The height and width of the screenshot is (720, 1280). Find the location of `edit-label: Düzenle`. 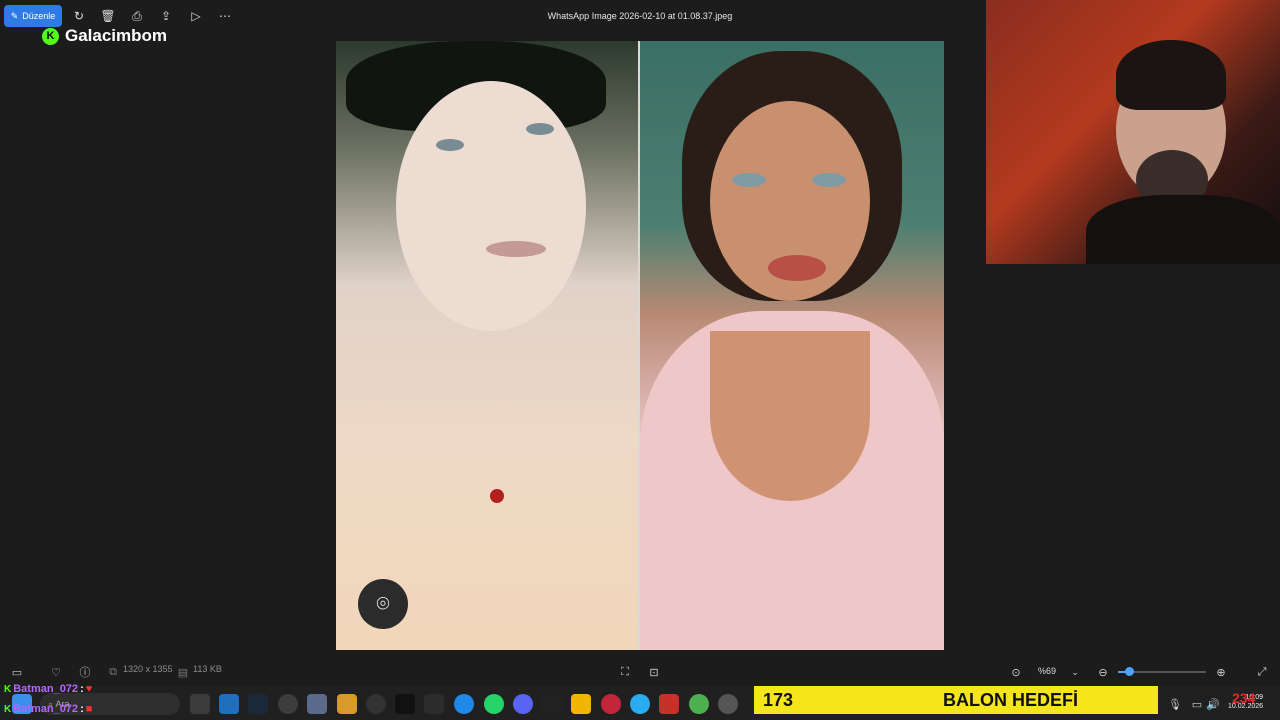

edit-label: Düzenle is located at coordinates (39, 16).